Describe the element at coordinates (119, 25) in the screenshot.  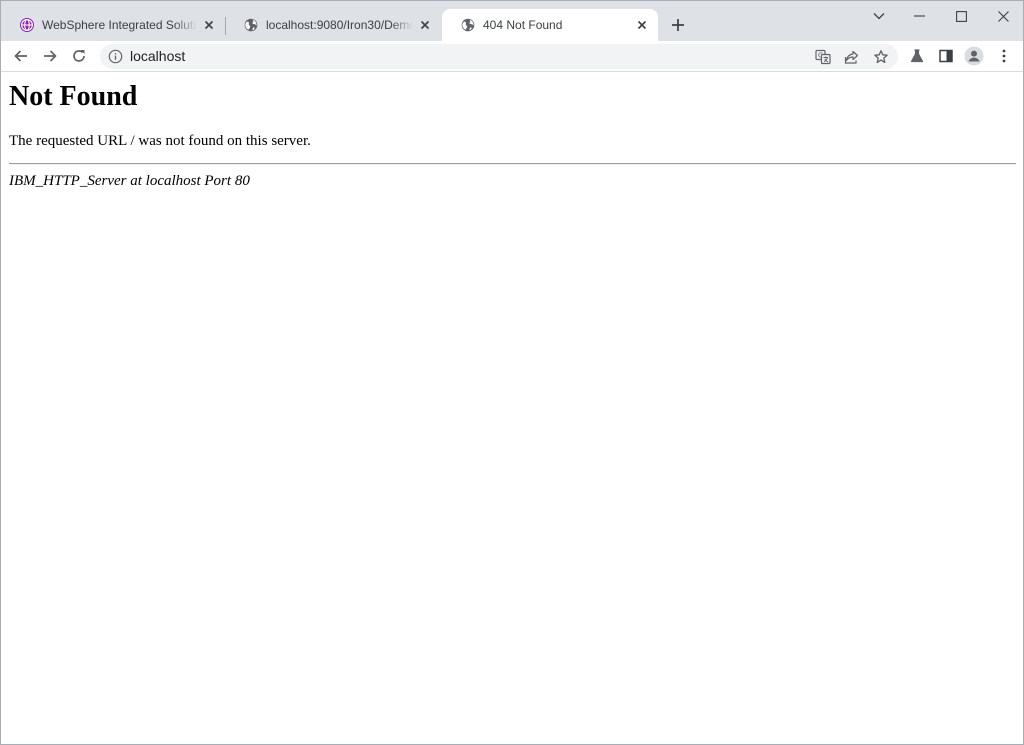
I see `tab-title: WebSphere Integrated Solutions Console` at that location.